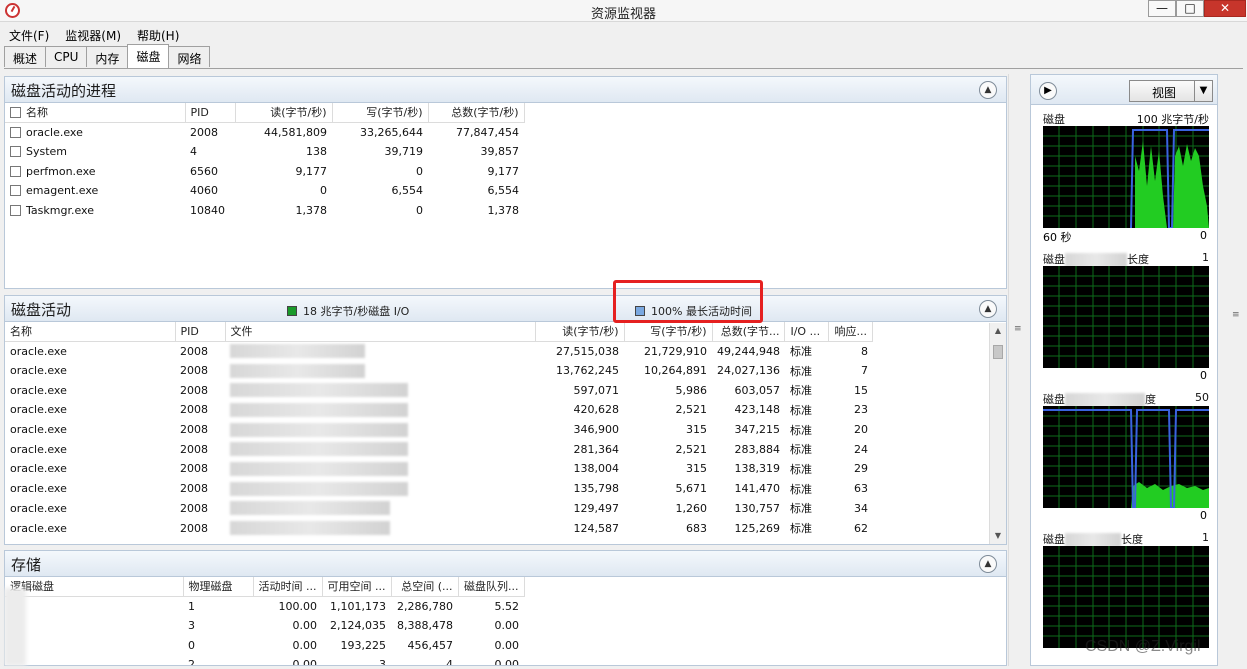  What do you see at coordinates (66, 56) in the screenshot?
I see `tab-cpu: CPU` at bounding box center [66, 56].